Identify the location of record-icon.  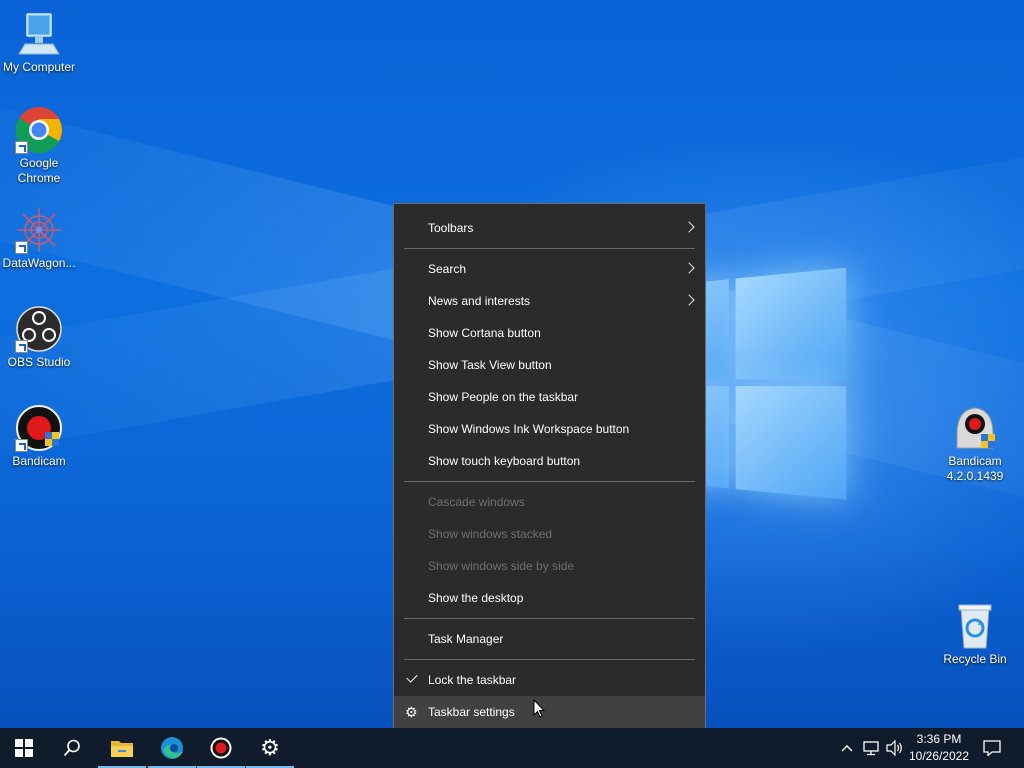
(221, 748).